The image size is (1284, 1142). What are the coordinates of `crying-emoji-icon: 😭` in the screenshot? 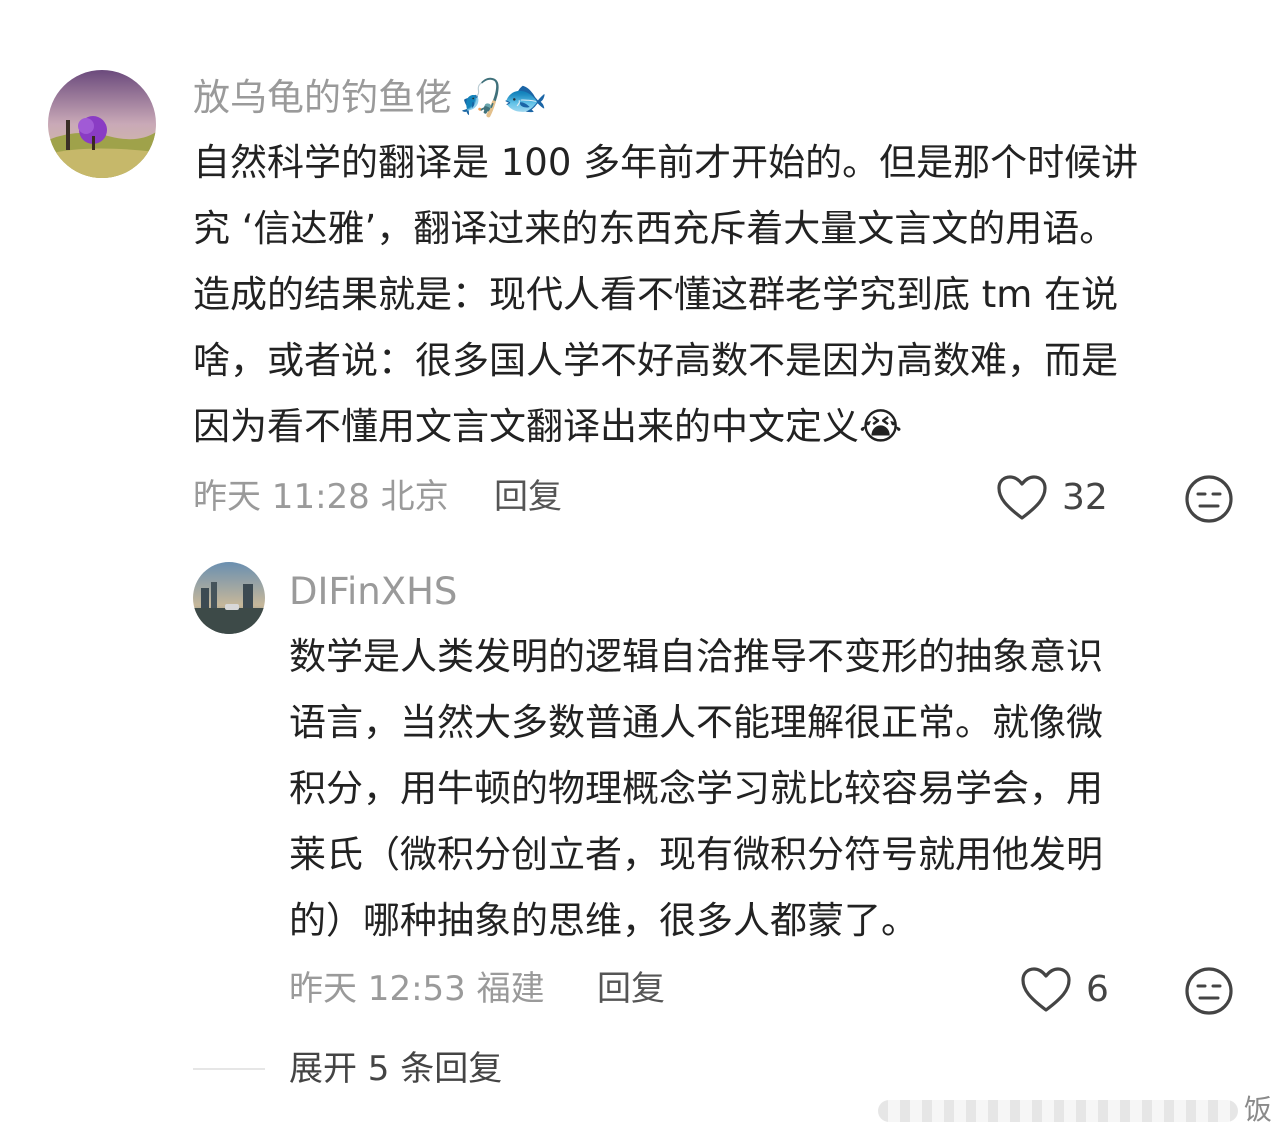 It's located at (881, 426).